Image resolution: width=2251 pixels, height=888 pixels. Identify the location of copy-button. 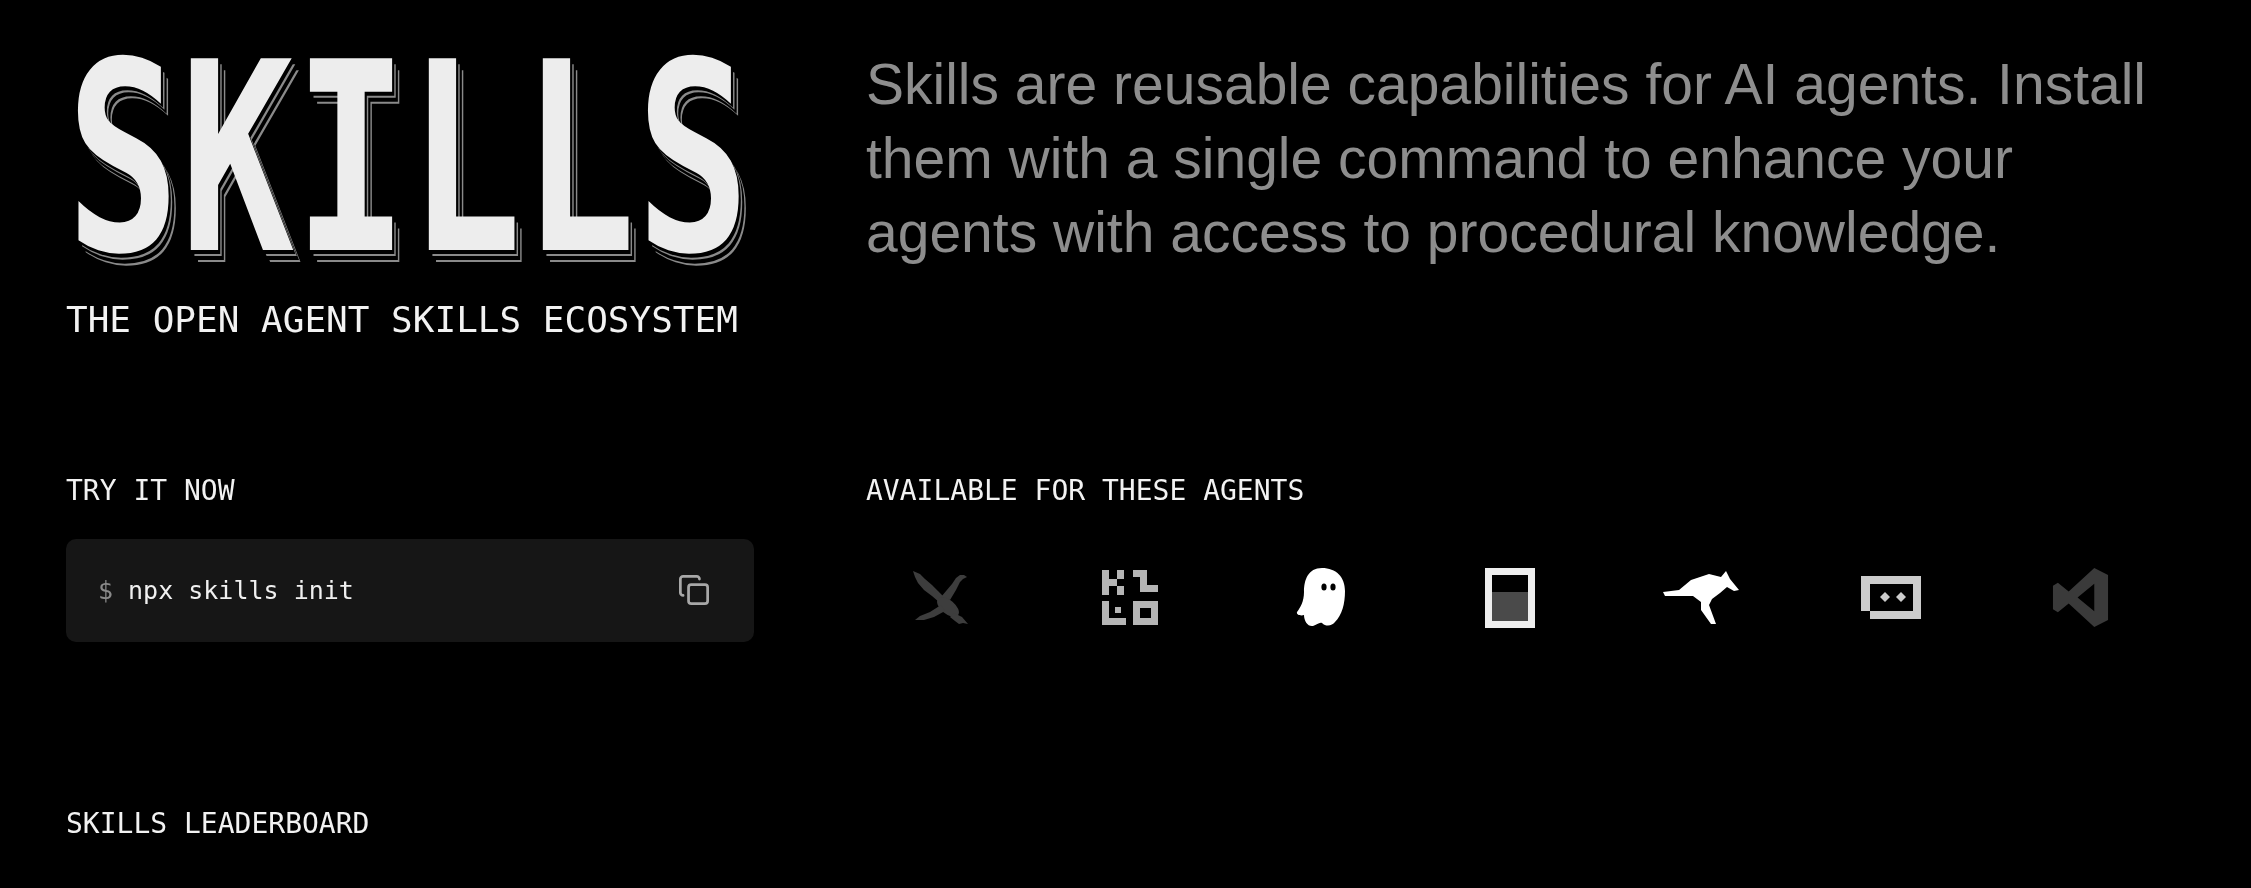
(694, 590).